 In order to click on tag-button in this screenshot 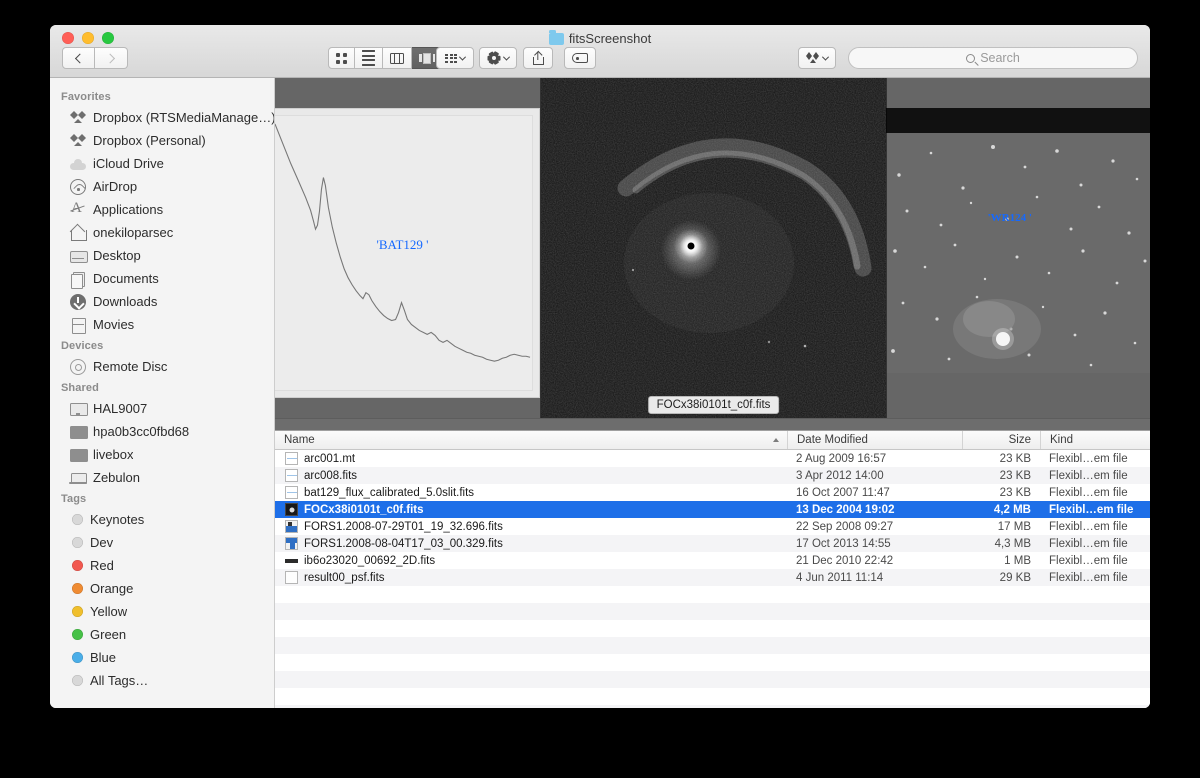, I will do `click(580, 58)`.